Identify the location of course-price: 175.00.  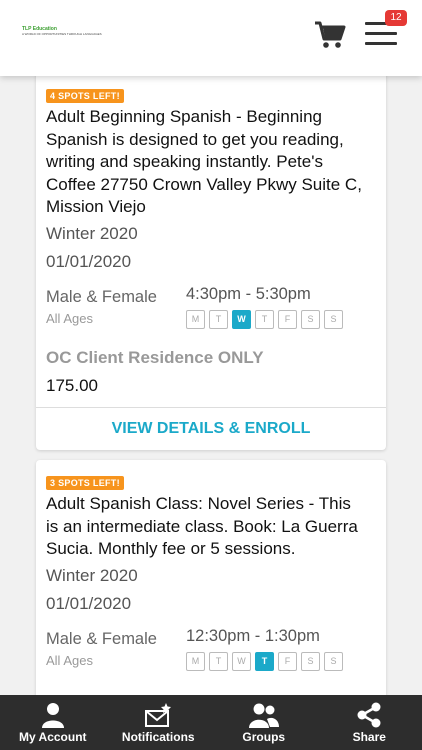
(72, 385).